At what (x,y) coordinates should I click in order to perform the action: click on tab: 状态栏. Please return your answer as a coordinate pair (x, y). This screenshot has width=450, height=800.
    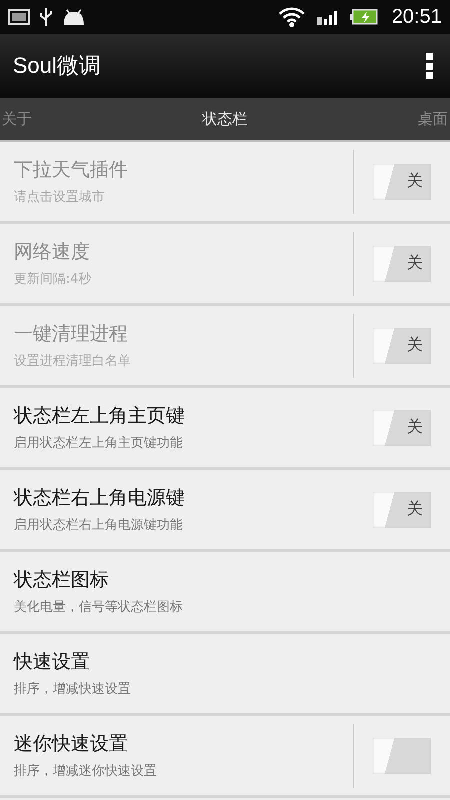
    Looking at the image, I should click on (225, 119).